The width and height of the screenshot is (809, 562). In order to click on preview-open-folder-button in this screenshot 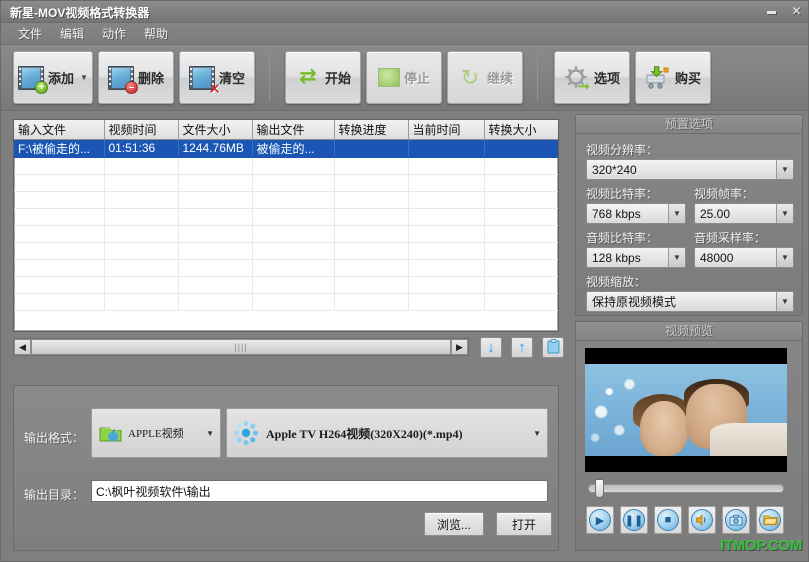, I will do `click(770, 520)`.